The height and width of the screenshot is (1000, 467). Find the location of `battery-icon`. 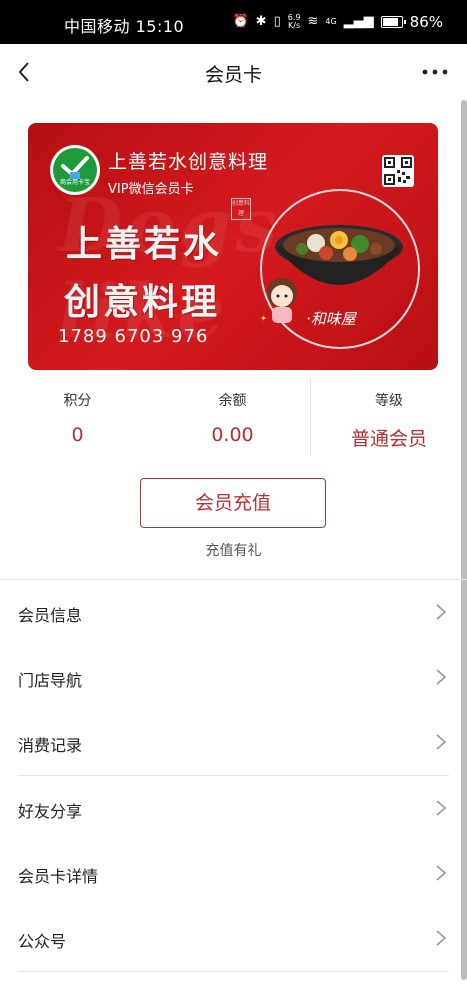

battery-icon is located at coordinates (393, 22).